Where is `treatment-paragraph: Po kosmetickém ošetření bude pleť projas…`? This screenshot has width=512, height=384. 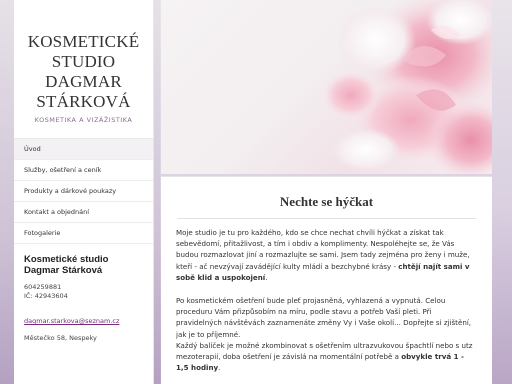 treatment-paragraph: Po kosmetickém ošetření bude pleť projas… is located at coordinates (326, 334).